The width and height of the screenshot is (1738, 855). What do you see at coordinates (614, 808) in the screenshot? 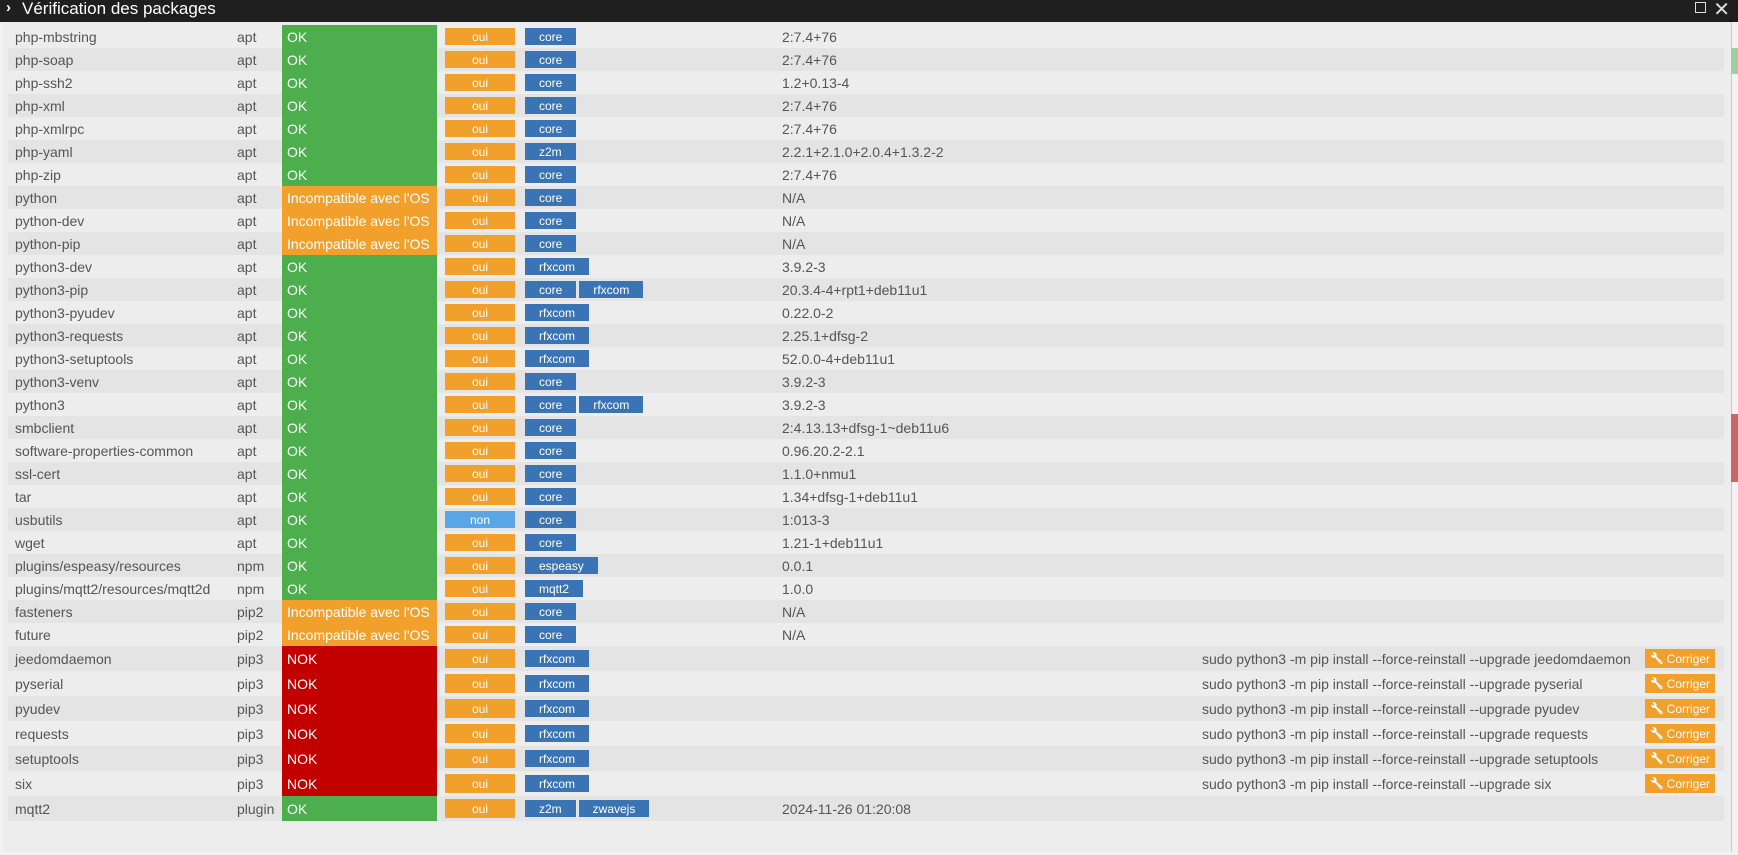
I see `plugin-tag: zwavejs` at bounding box center [614, 808].